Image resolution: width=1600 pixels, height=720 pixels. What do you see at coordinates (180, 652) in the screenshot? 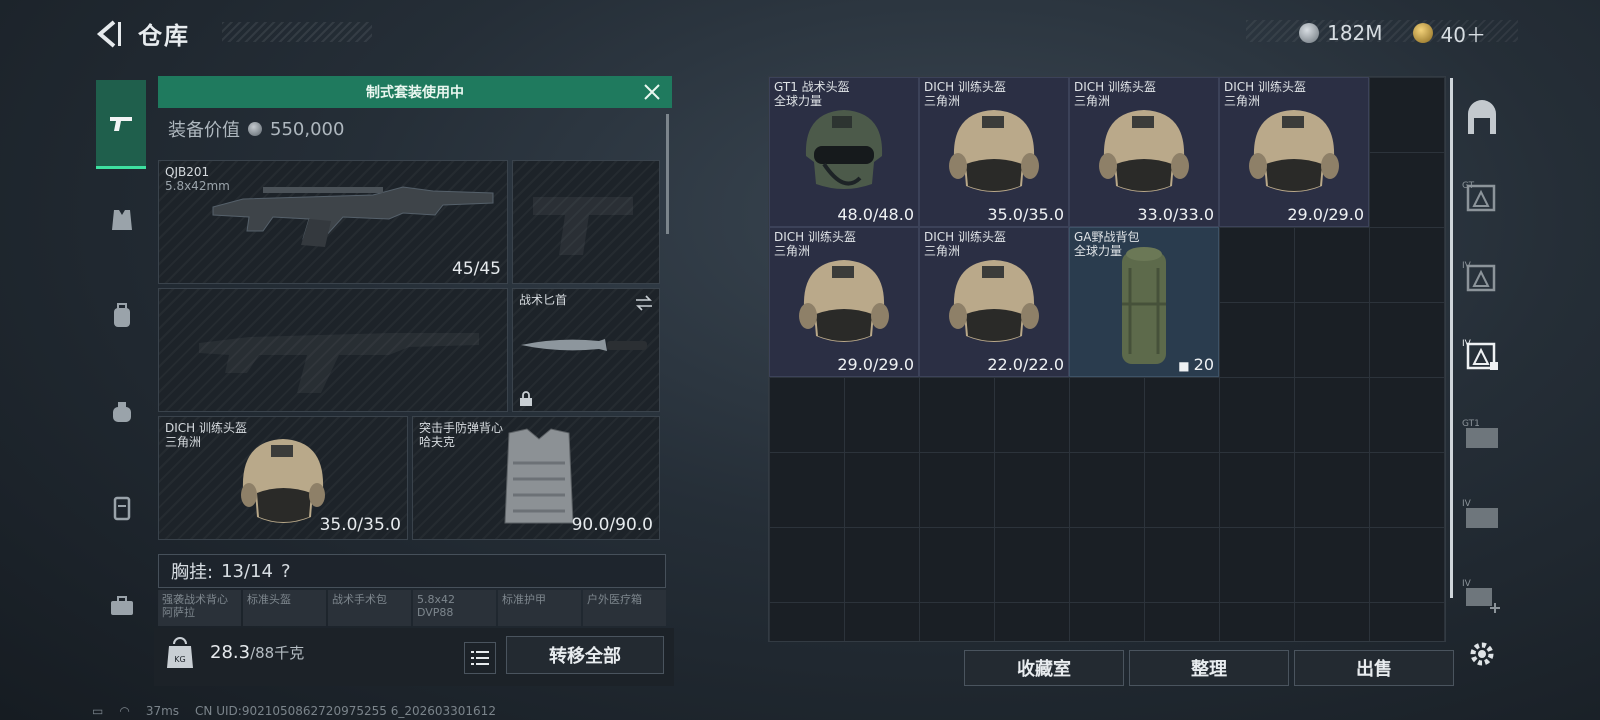
I see `weight-bag-icon: KG` at bounding box center [180, 652].